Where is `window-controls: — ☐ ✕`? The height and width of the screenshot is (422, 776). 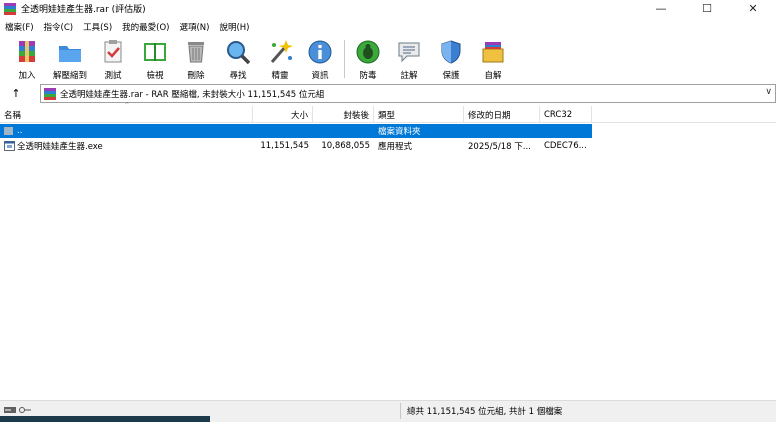
window-controls: — ☐ ✕ is located at coordinates (707, 8).